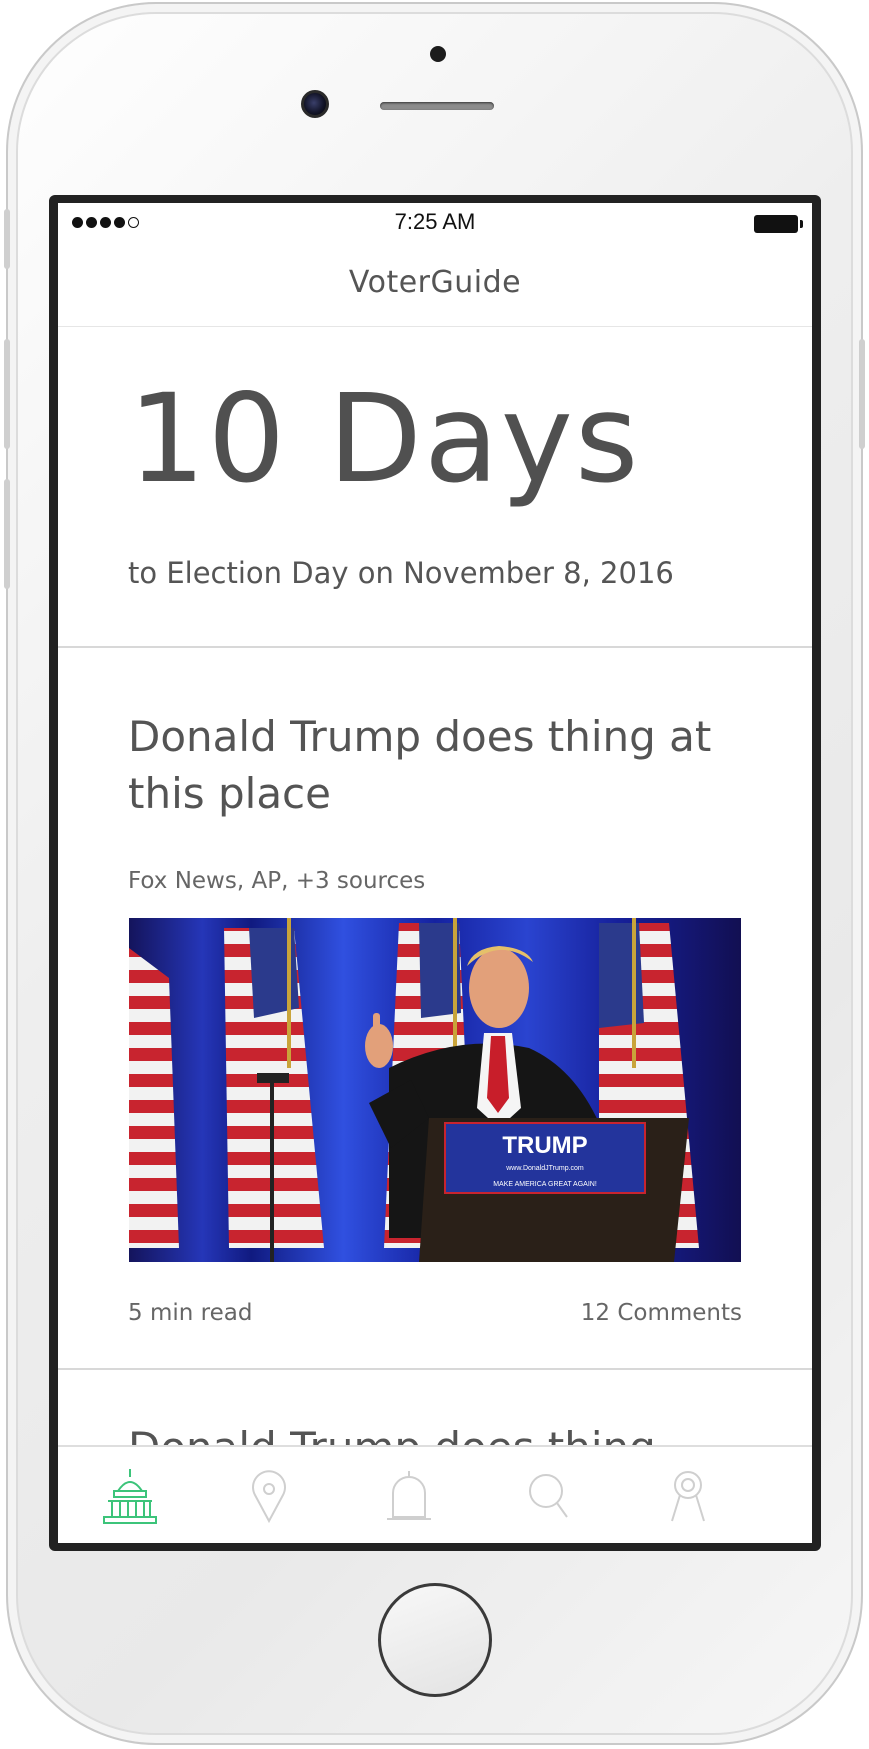  What do you see at coordinates (545, 1184) in the screenshot?
I see `svg-text: MAKE AMERICA GREAT AGAIN!` at bounding box center [545, 1184].